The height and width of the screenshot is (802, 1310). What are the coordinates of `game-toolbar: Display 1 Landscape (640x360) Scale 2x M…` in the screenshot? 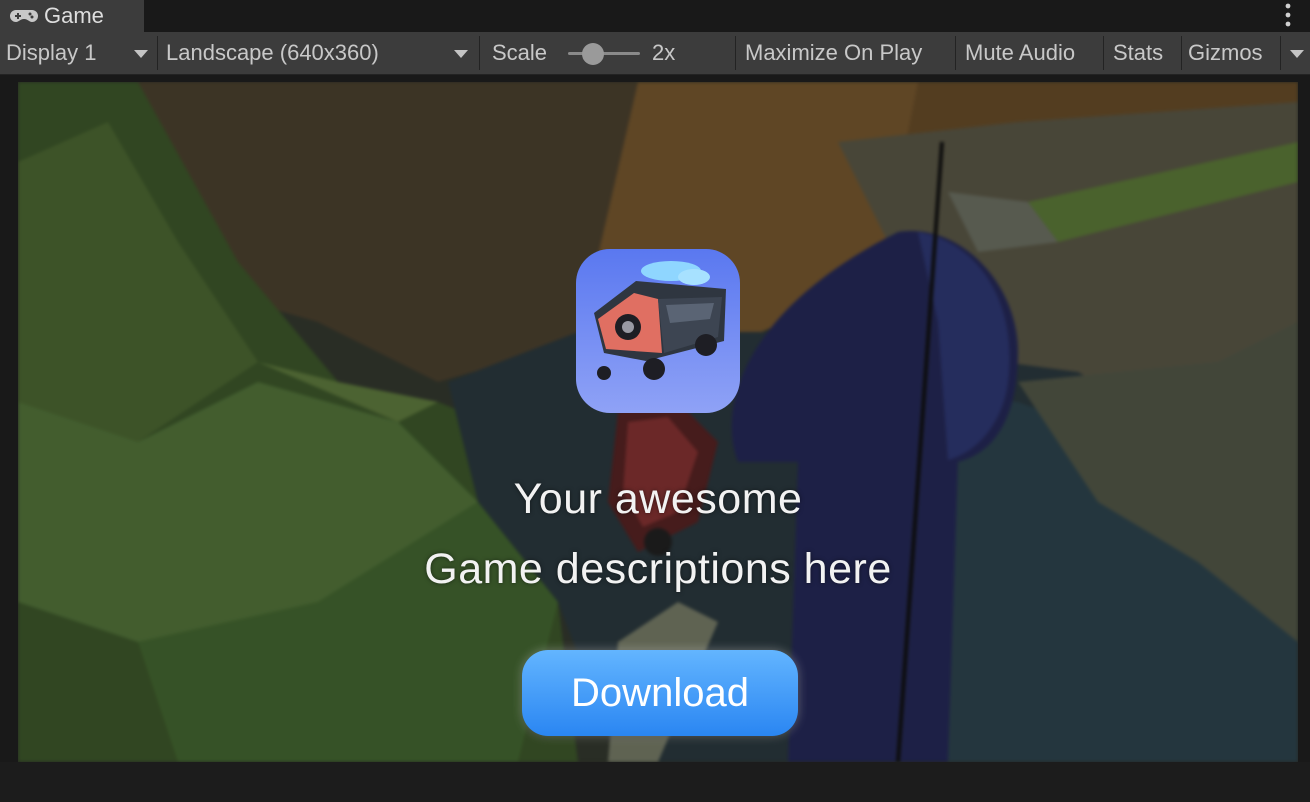 It's located at (655, 53).